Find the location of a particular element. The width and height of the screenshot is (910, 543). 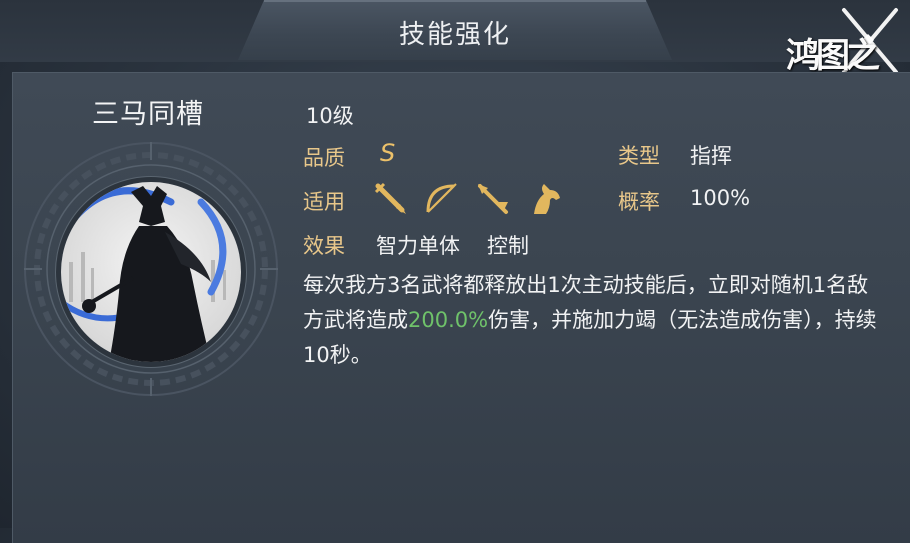

game-logo: 鸿图之下 is located at coordinates (843, 65).